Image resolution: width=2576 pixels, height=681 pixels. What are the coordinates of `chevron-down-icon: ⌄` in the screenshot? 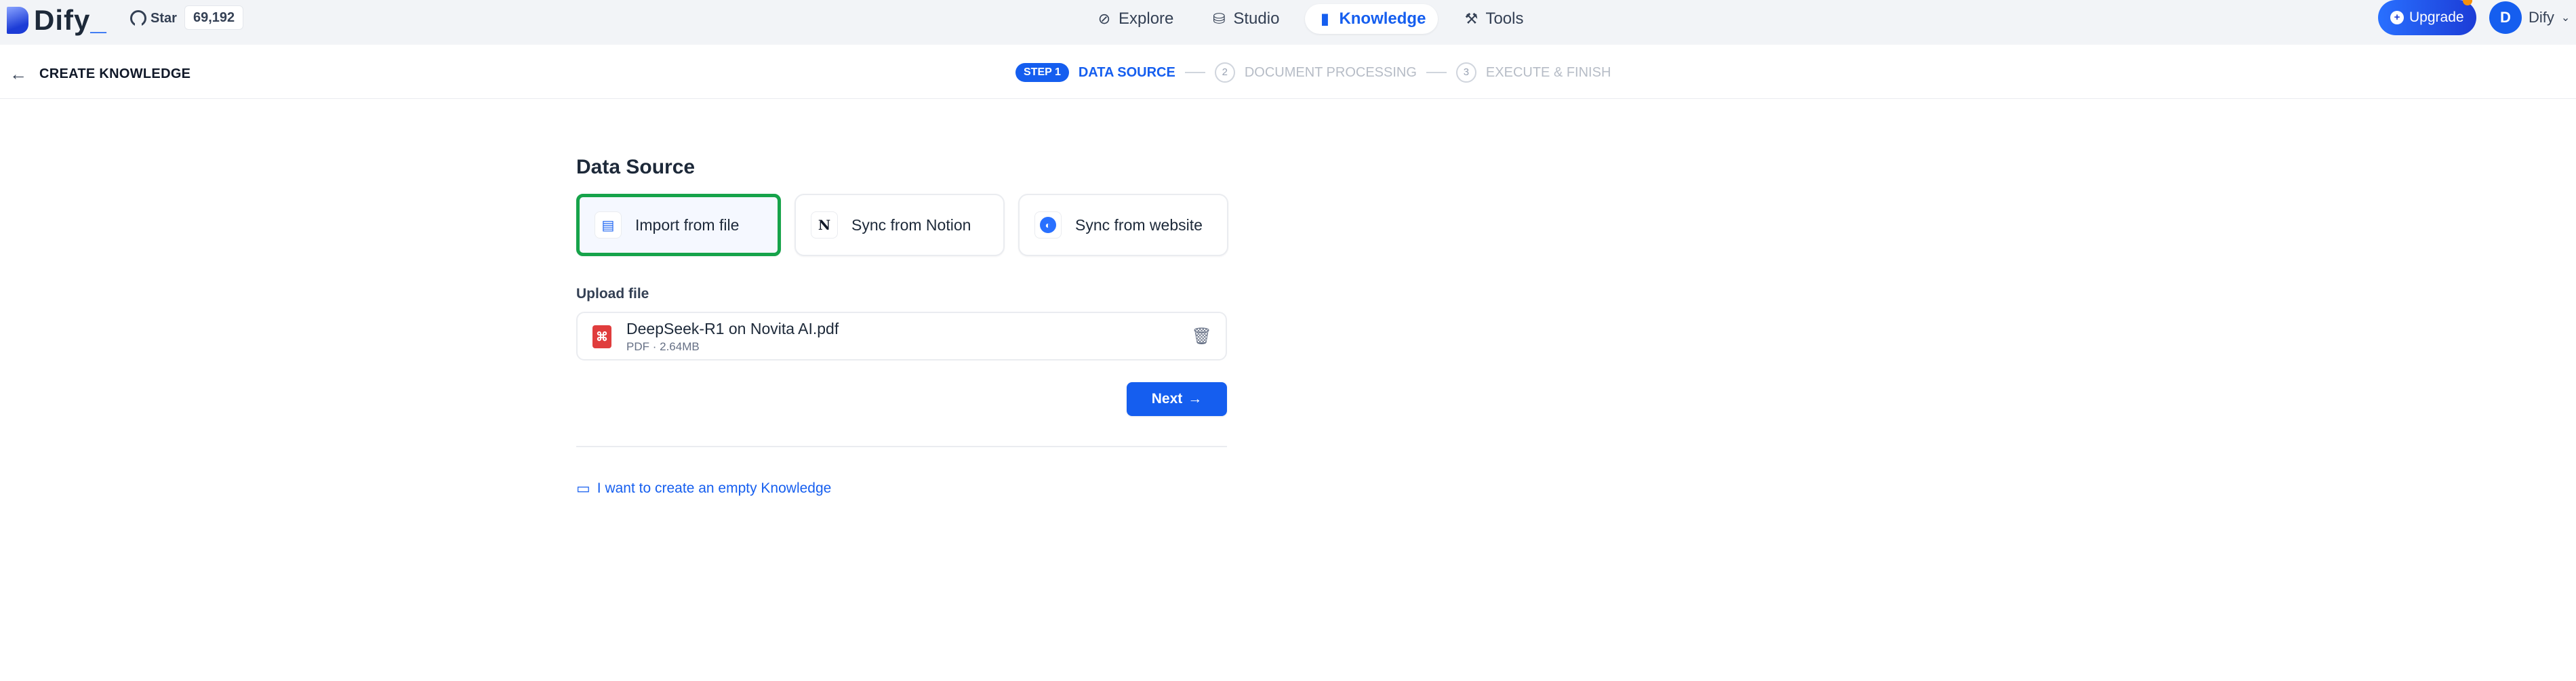 It's located at (2565, 18).